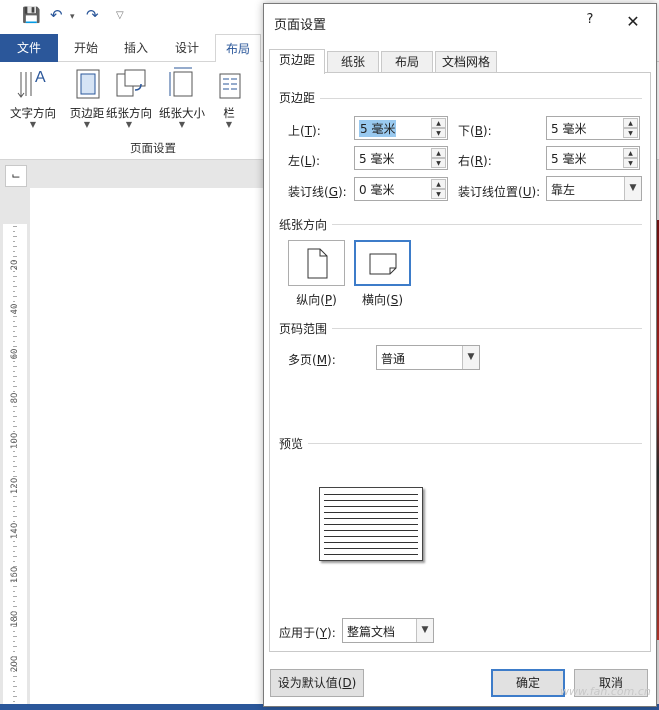  What do you see at coordinates (16, 176) in the screenshot?
I see `tab-selector: ⌙` at bounding box center [16, 176].